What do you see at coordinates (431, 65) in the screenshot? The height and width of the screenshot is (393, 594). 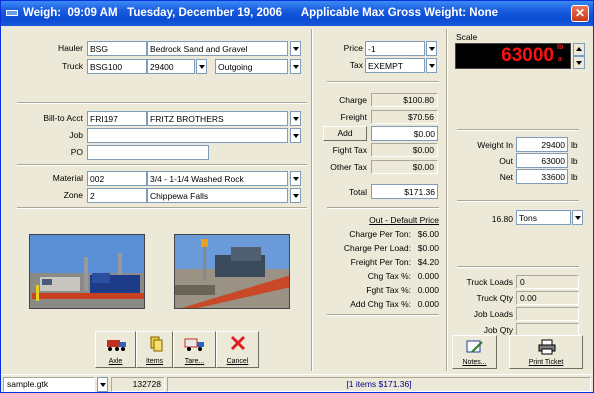 I see `tax-dropdown` at bounding box center [431, 65].